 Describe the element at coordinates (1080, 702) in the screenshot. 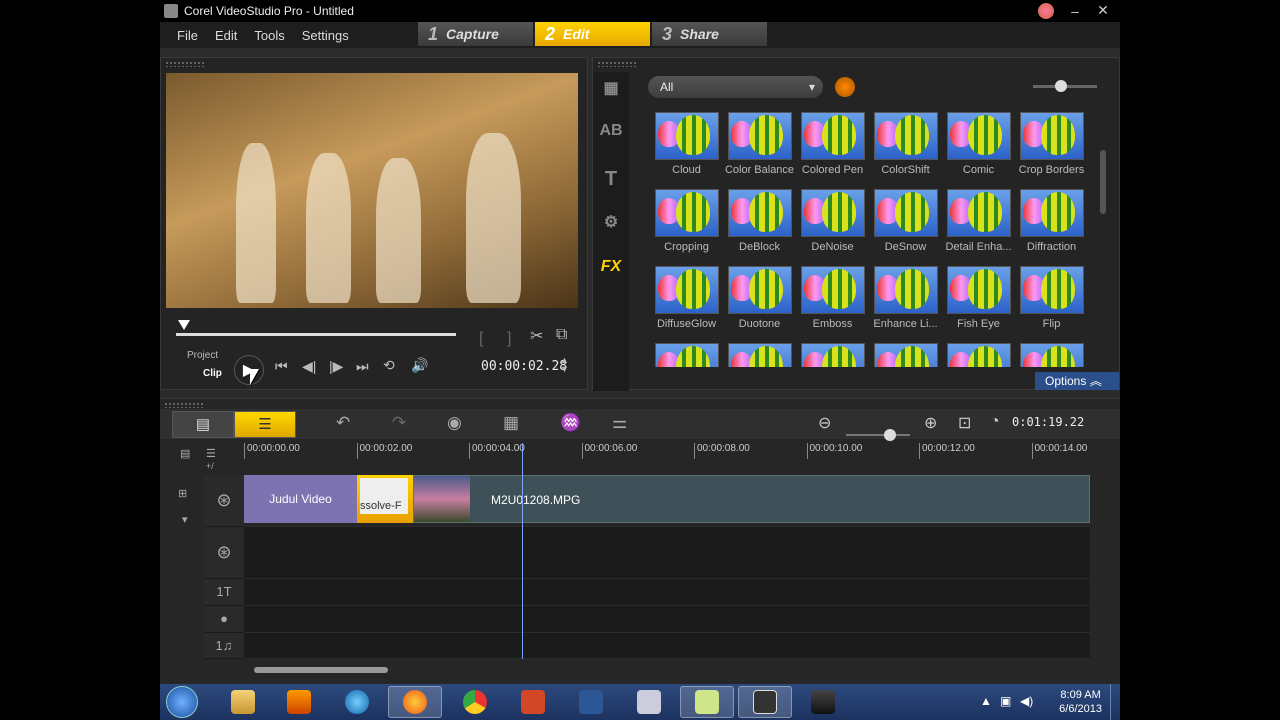

I see `clock: 8:09 AM 6/6/2013` at that location.